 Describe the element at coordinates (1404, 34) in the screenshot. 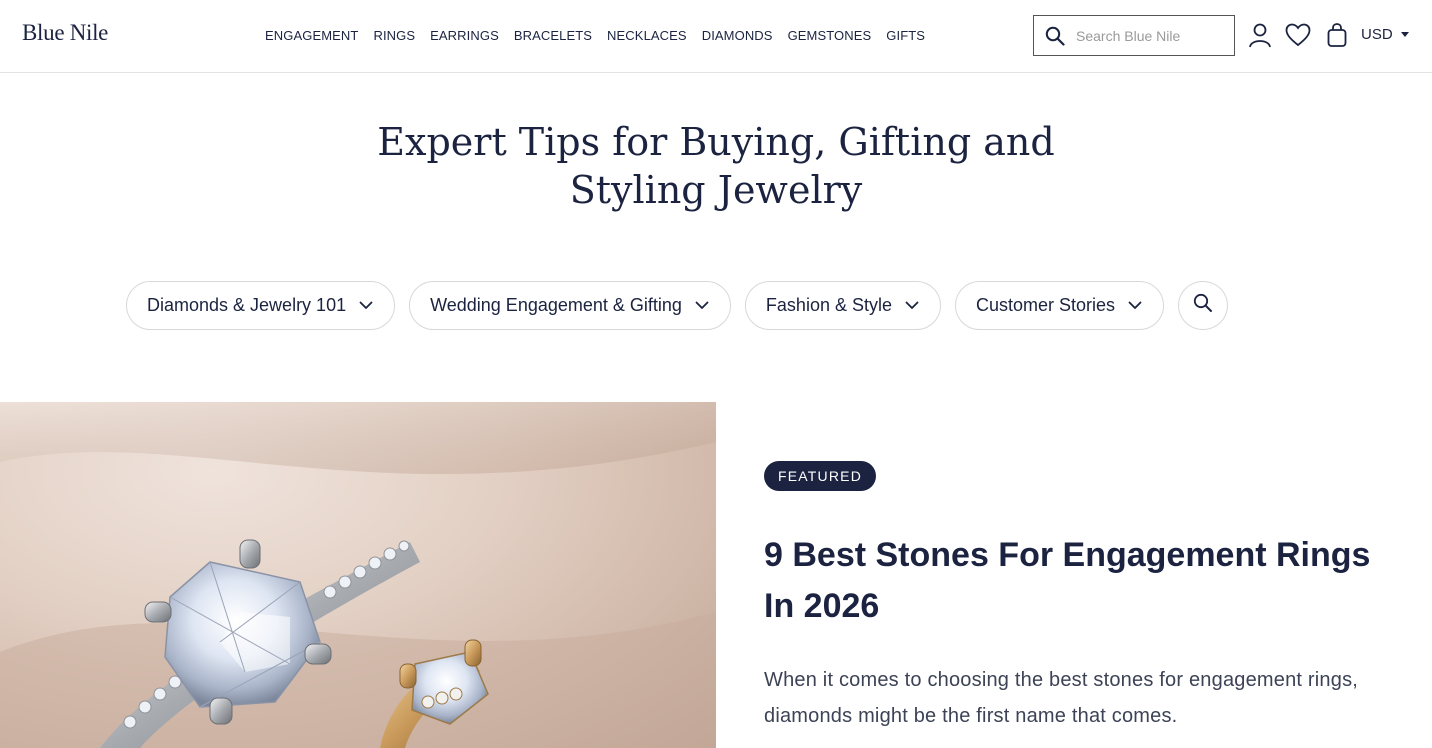

I see `caret-down-icon` at that location.